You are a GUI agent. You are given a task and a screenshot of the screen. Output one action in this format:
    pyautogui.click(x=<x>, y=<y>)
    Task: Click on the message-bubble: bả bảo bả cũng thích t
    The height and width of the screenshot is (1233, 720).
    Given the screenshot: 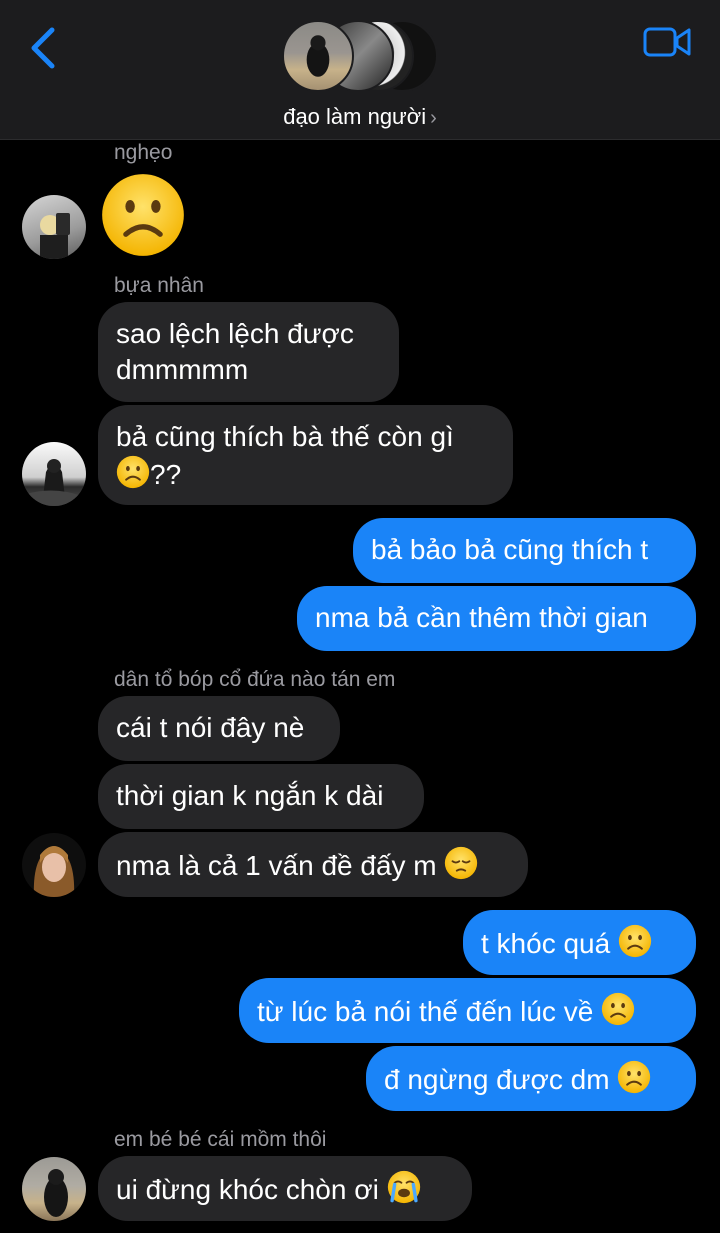 What is the action you would take?
    pyautogui.click(x=524, y=550)
    